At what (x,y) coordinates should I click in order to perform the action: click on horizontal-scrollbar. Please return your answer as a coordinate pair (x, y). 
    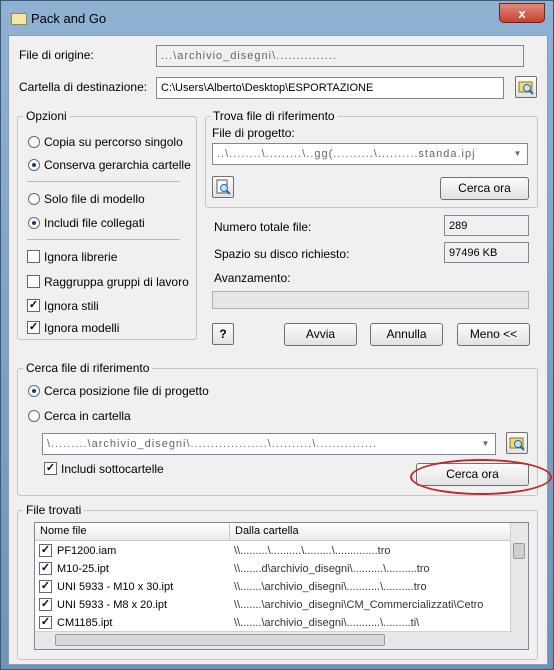
    Looking at the image, I should click on (274, 640).